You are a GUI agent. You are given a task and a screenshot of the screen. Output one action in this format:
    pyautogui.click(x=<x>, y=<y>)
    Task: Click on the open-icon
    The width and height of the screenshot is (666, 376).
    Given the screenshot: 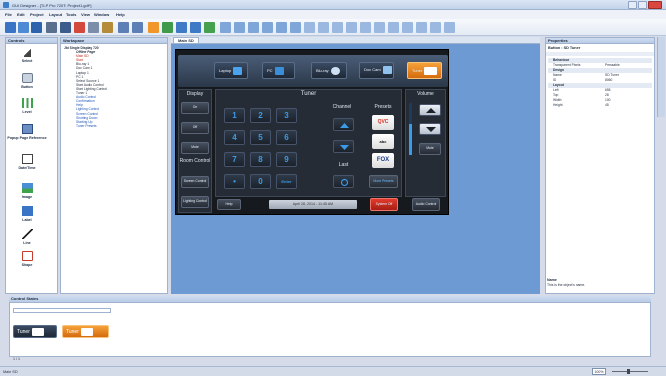 What is the action you would take?
    pyautogui.click(x=23, y=27)
    